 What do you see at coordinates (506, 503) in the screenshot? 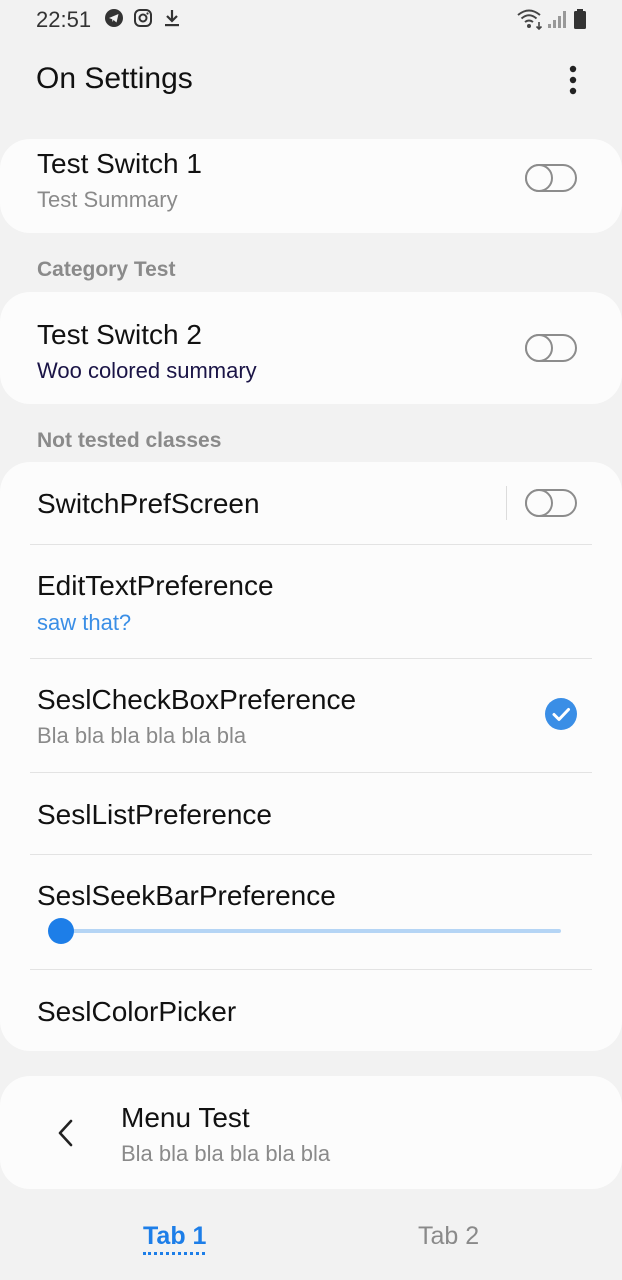
I see `vertical-divider` at bounding box center [506, 503].